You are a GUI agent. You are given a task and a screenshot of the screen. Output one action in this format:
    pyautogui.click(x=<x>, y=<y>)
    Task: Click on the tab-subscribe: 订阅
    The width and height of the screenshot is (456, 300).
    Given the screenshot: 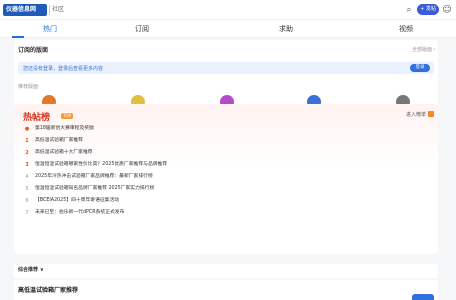 What is the action you would take?
    pyautogui.click(x=142, y=29)
    